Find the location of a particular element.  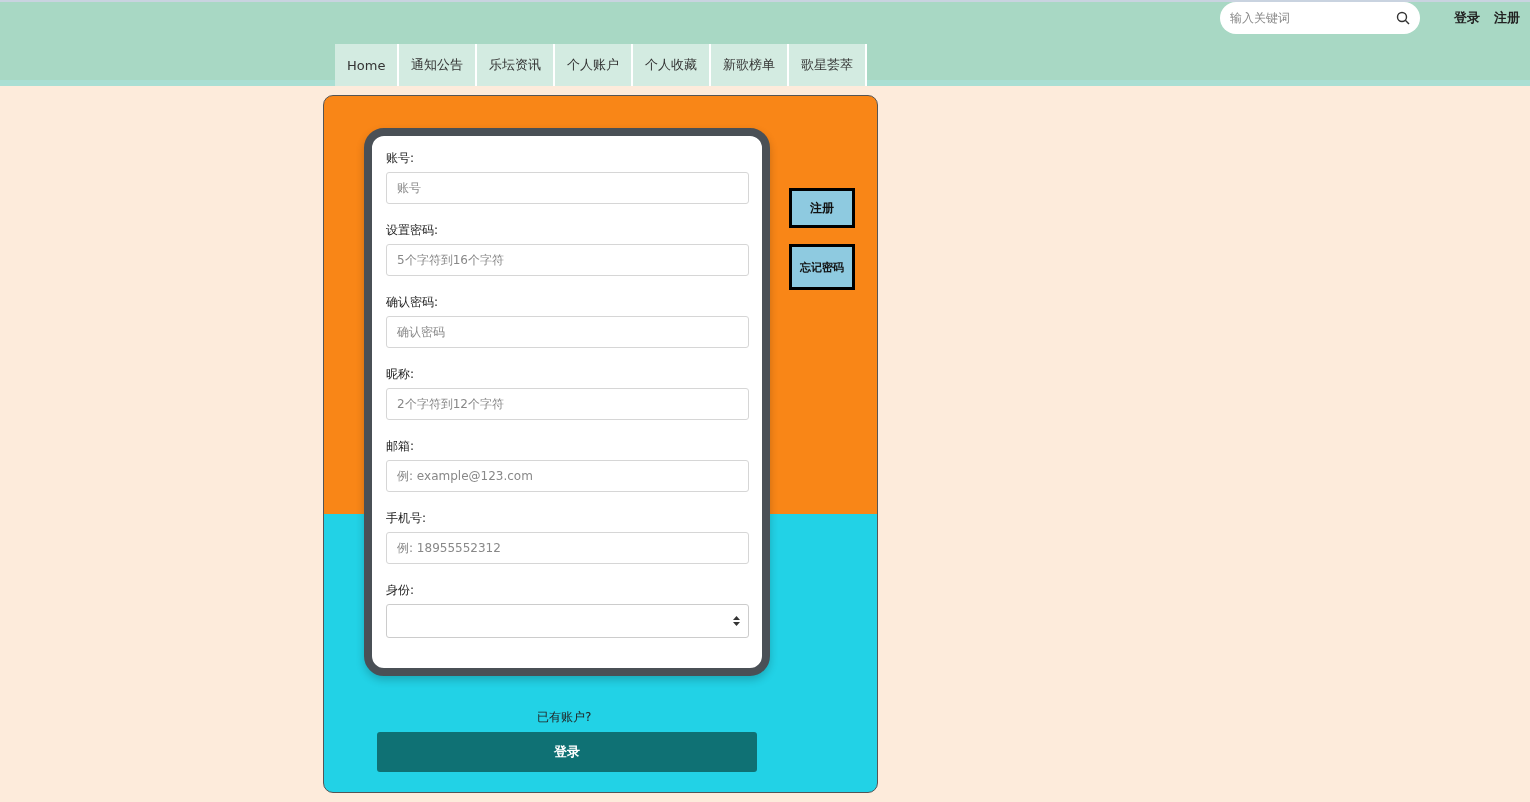

nav-tab: 新歌榜单 is located at coordinates (750, 65).